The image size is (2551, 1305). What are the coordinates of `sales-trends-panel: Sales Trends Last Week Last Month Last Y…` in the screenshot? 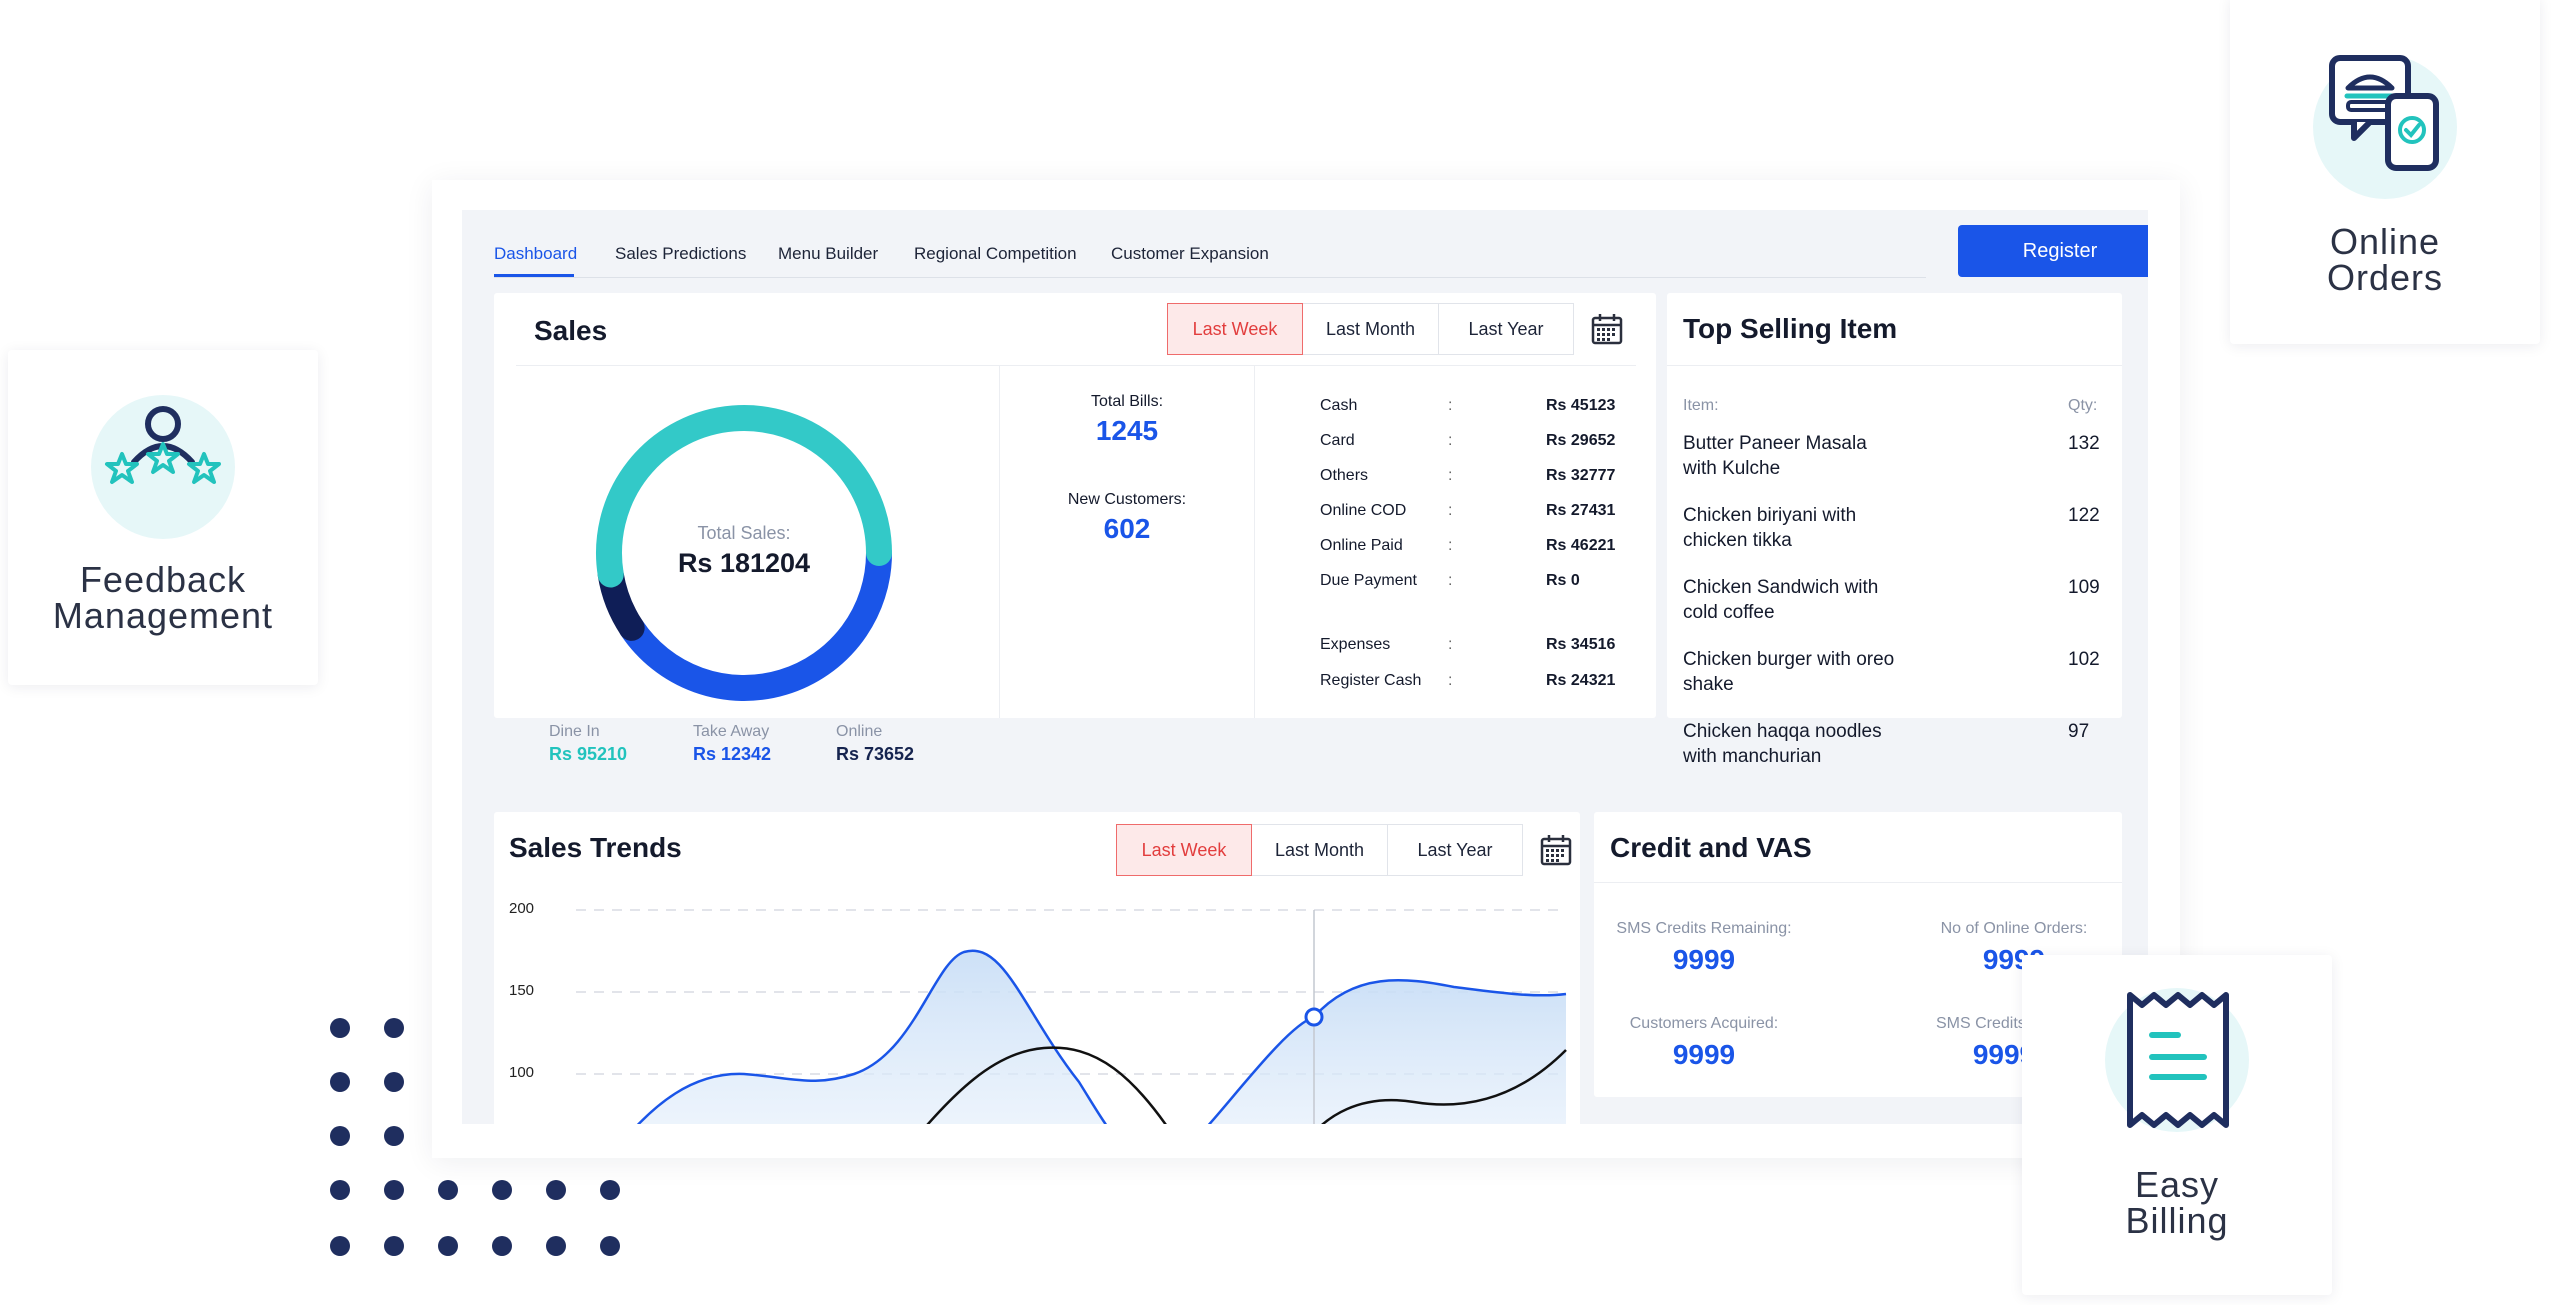 It's located at (1037, 968).